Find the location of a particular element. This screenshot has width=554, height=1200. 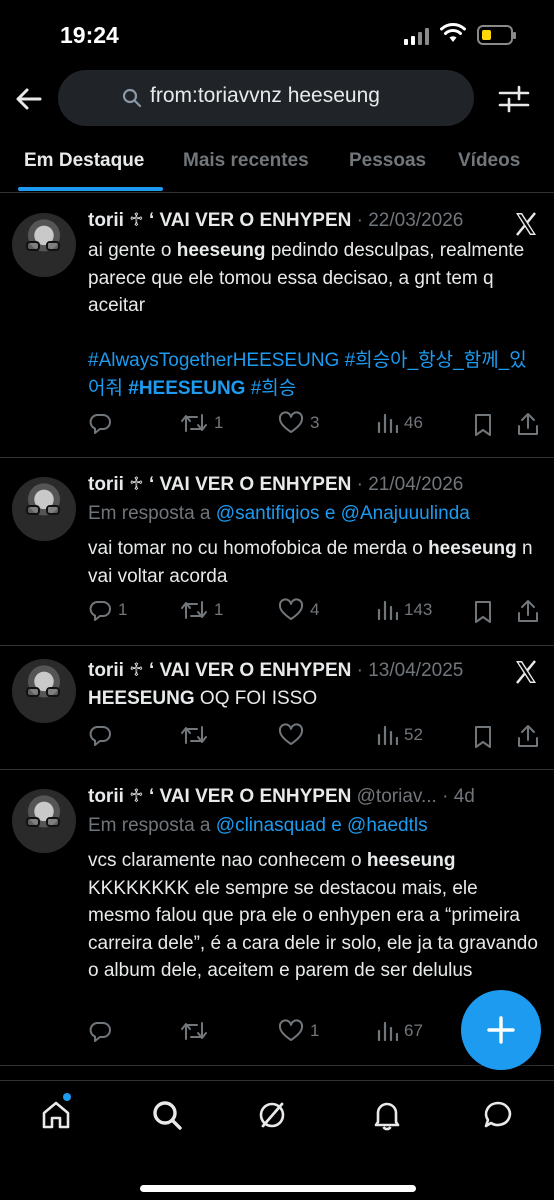

tab-pessoas: Pessoas is located at coordinates (387, 161).